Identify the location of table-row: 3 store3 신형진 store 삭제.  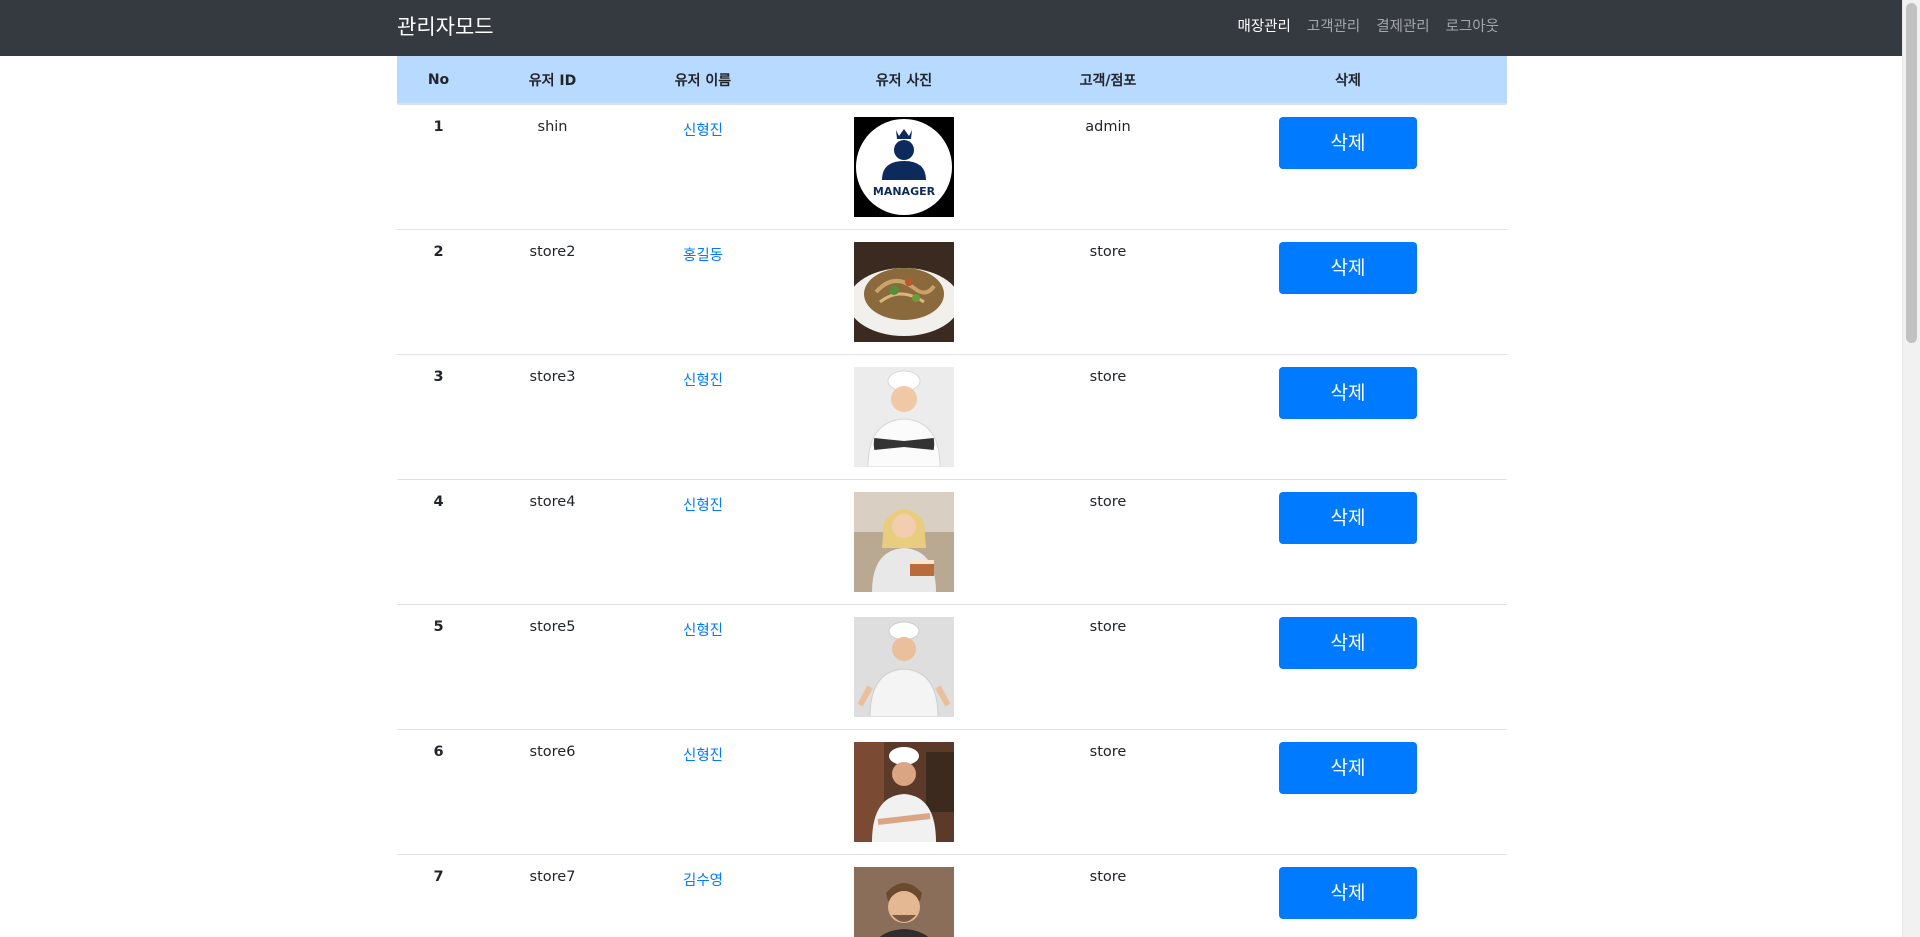
(952, 416).